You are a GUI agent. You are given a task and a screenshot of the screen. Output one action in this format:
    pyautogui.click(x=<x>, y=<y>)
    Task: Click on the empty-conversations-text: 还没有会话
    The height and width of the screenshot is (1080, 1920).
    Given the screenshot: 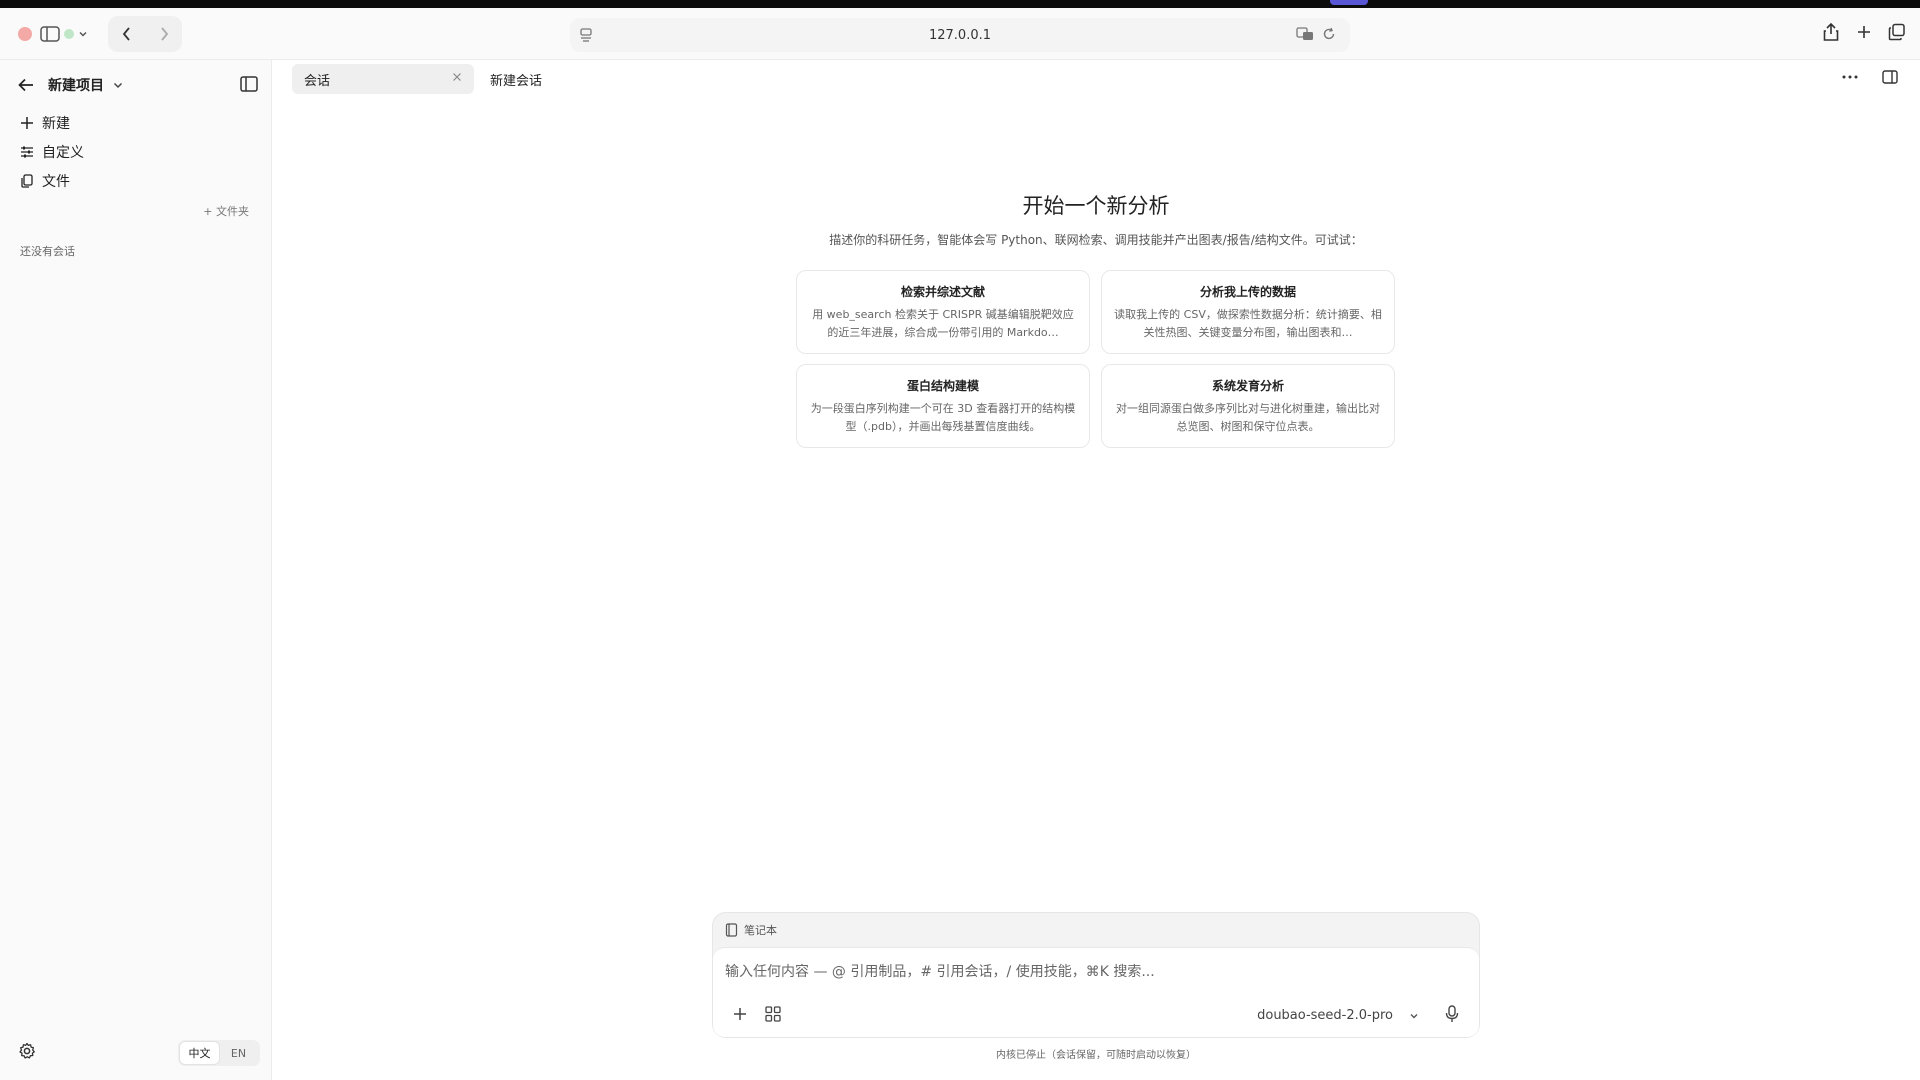 What is the action you would take?
    pyautogui.click(x=47, y=251)
    